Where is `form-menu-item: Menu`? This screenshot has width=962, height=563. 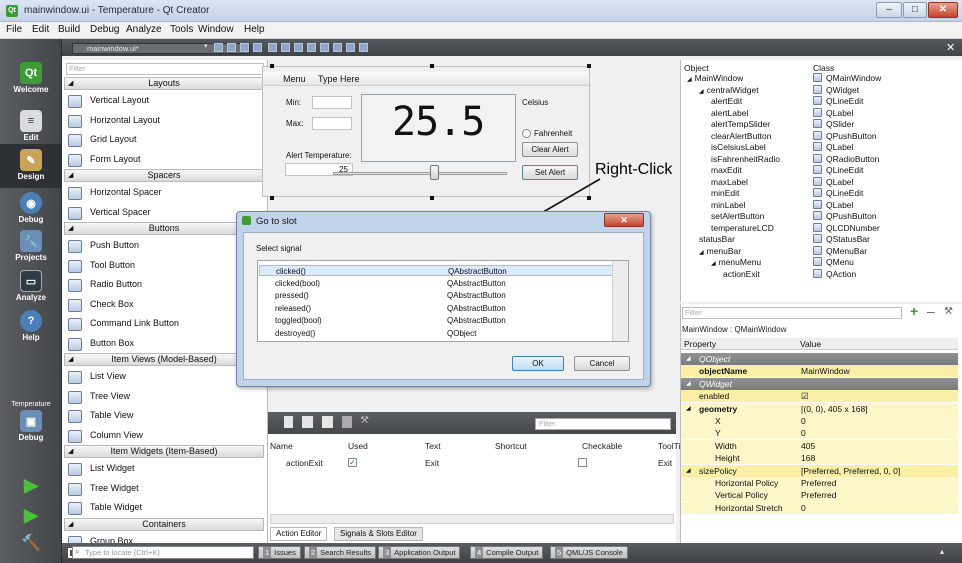 form-menu-item: Menu is located at coordinates (294, 79).